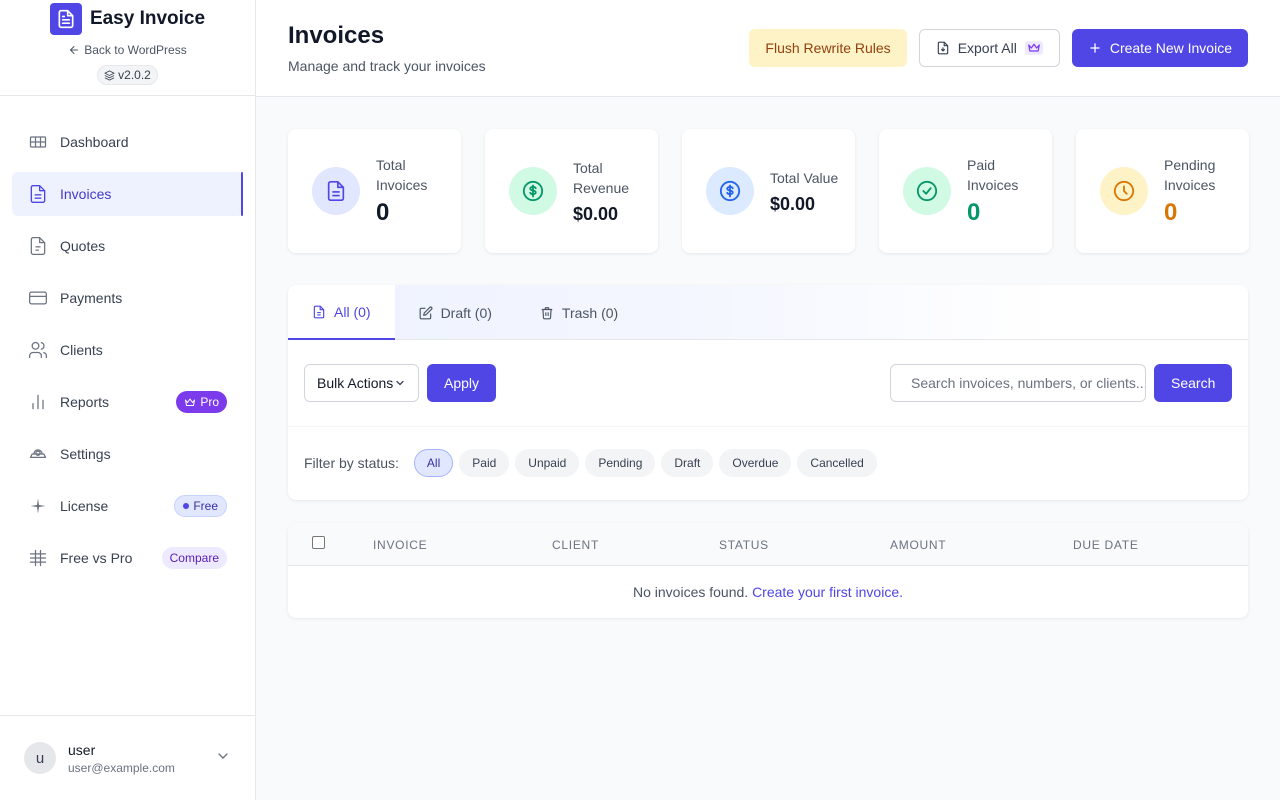 This screenshot has width=1280, height=800. I want to click on filter-chip-overdue: Overdue, so click(755, 463).